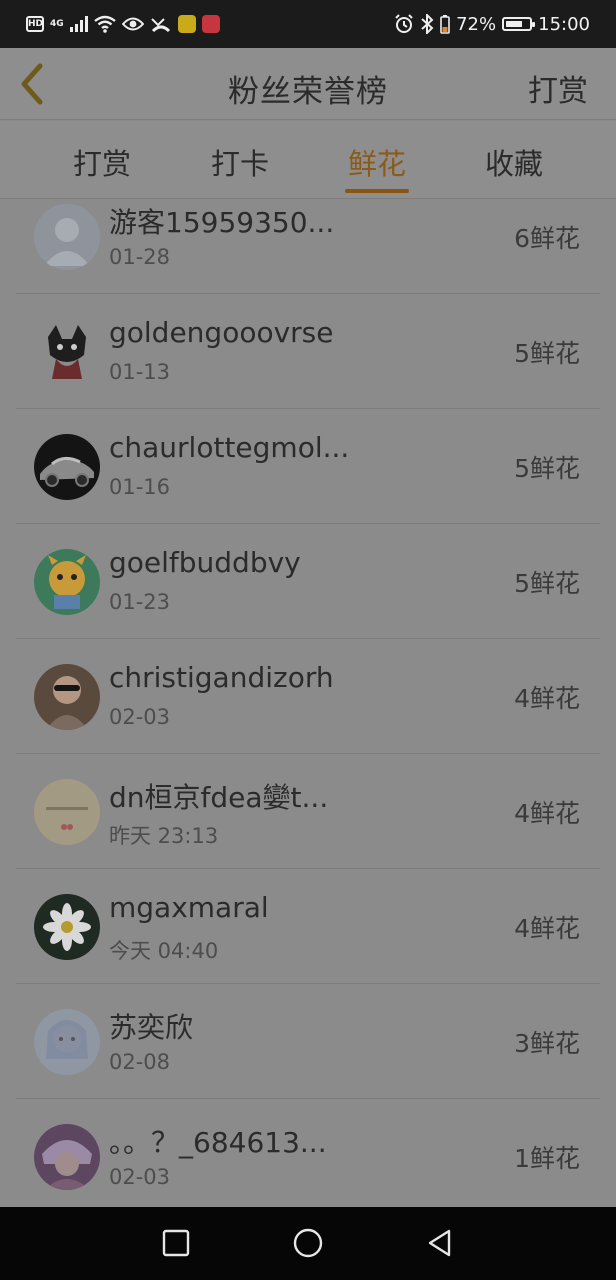  I want to click on battery-saver-icon, so click(445, 24).